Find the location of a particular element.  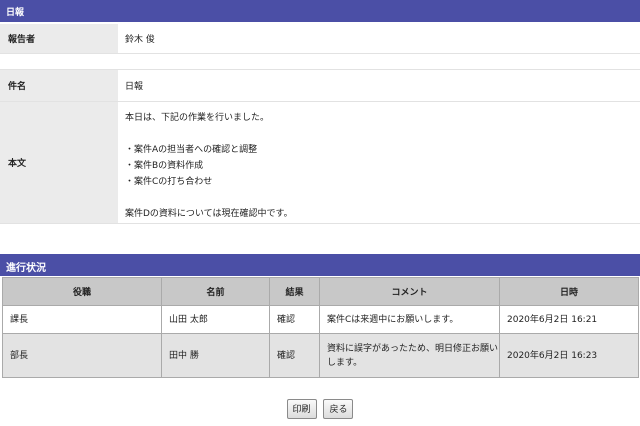

column-header-datetime: 日時 is located at coordinates (569, 291).